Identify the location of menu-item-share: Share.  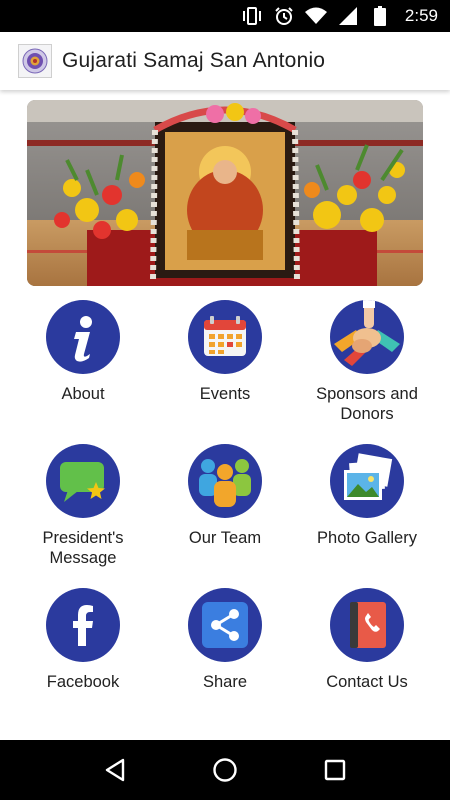
(225, 660).